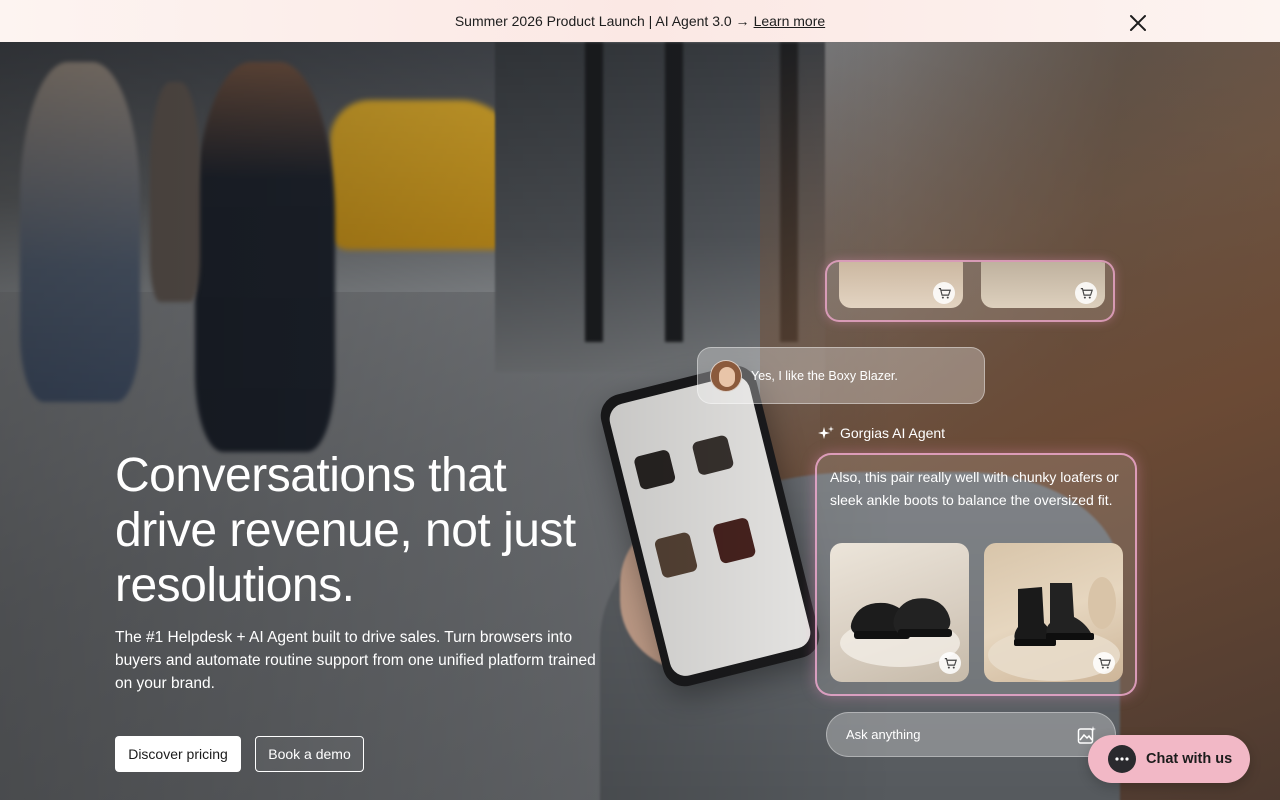 The image size is (1280, 800). I want to click on ask-input: Ask anything, so click(971, 734).